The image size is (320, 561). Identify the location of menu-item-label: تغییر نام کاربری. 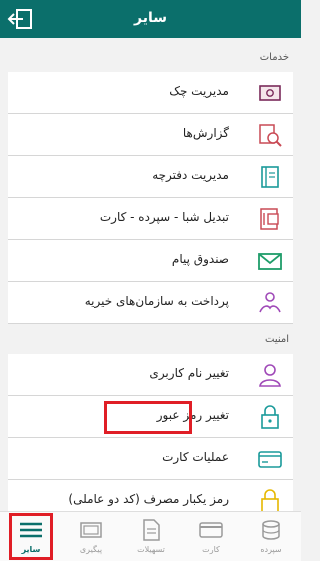
(189, 373).